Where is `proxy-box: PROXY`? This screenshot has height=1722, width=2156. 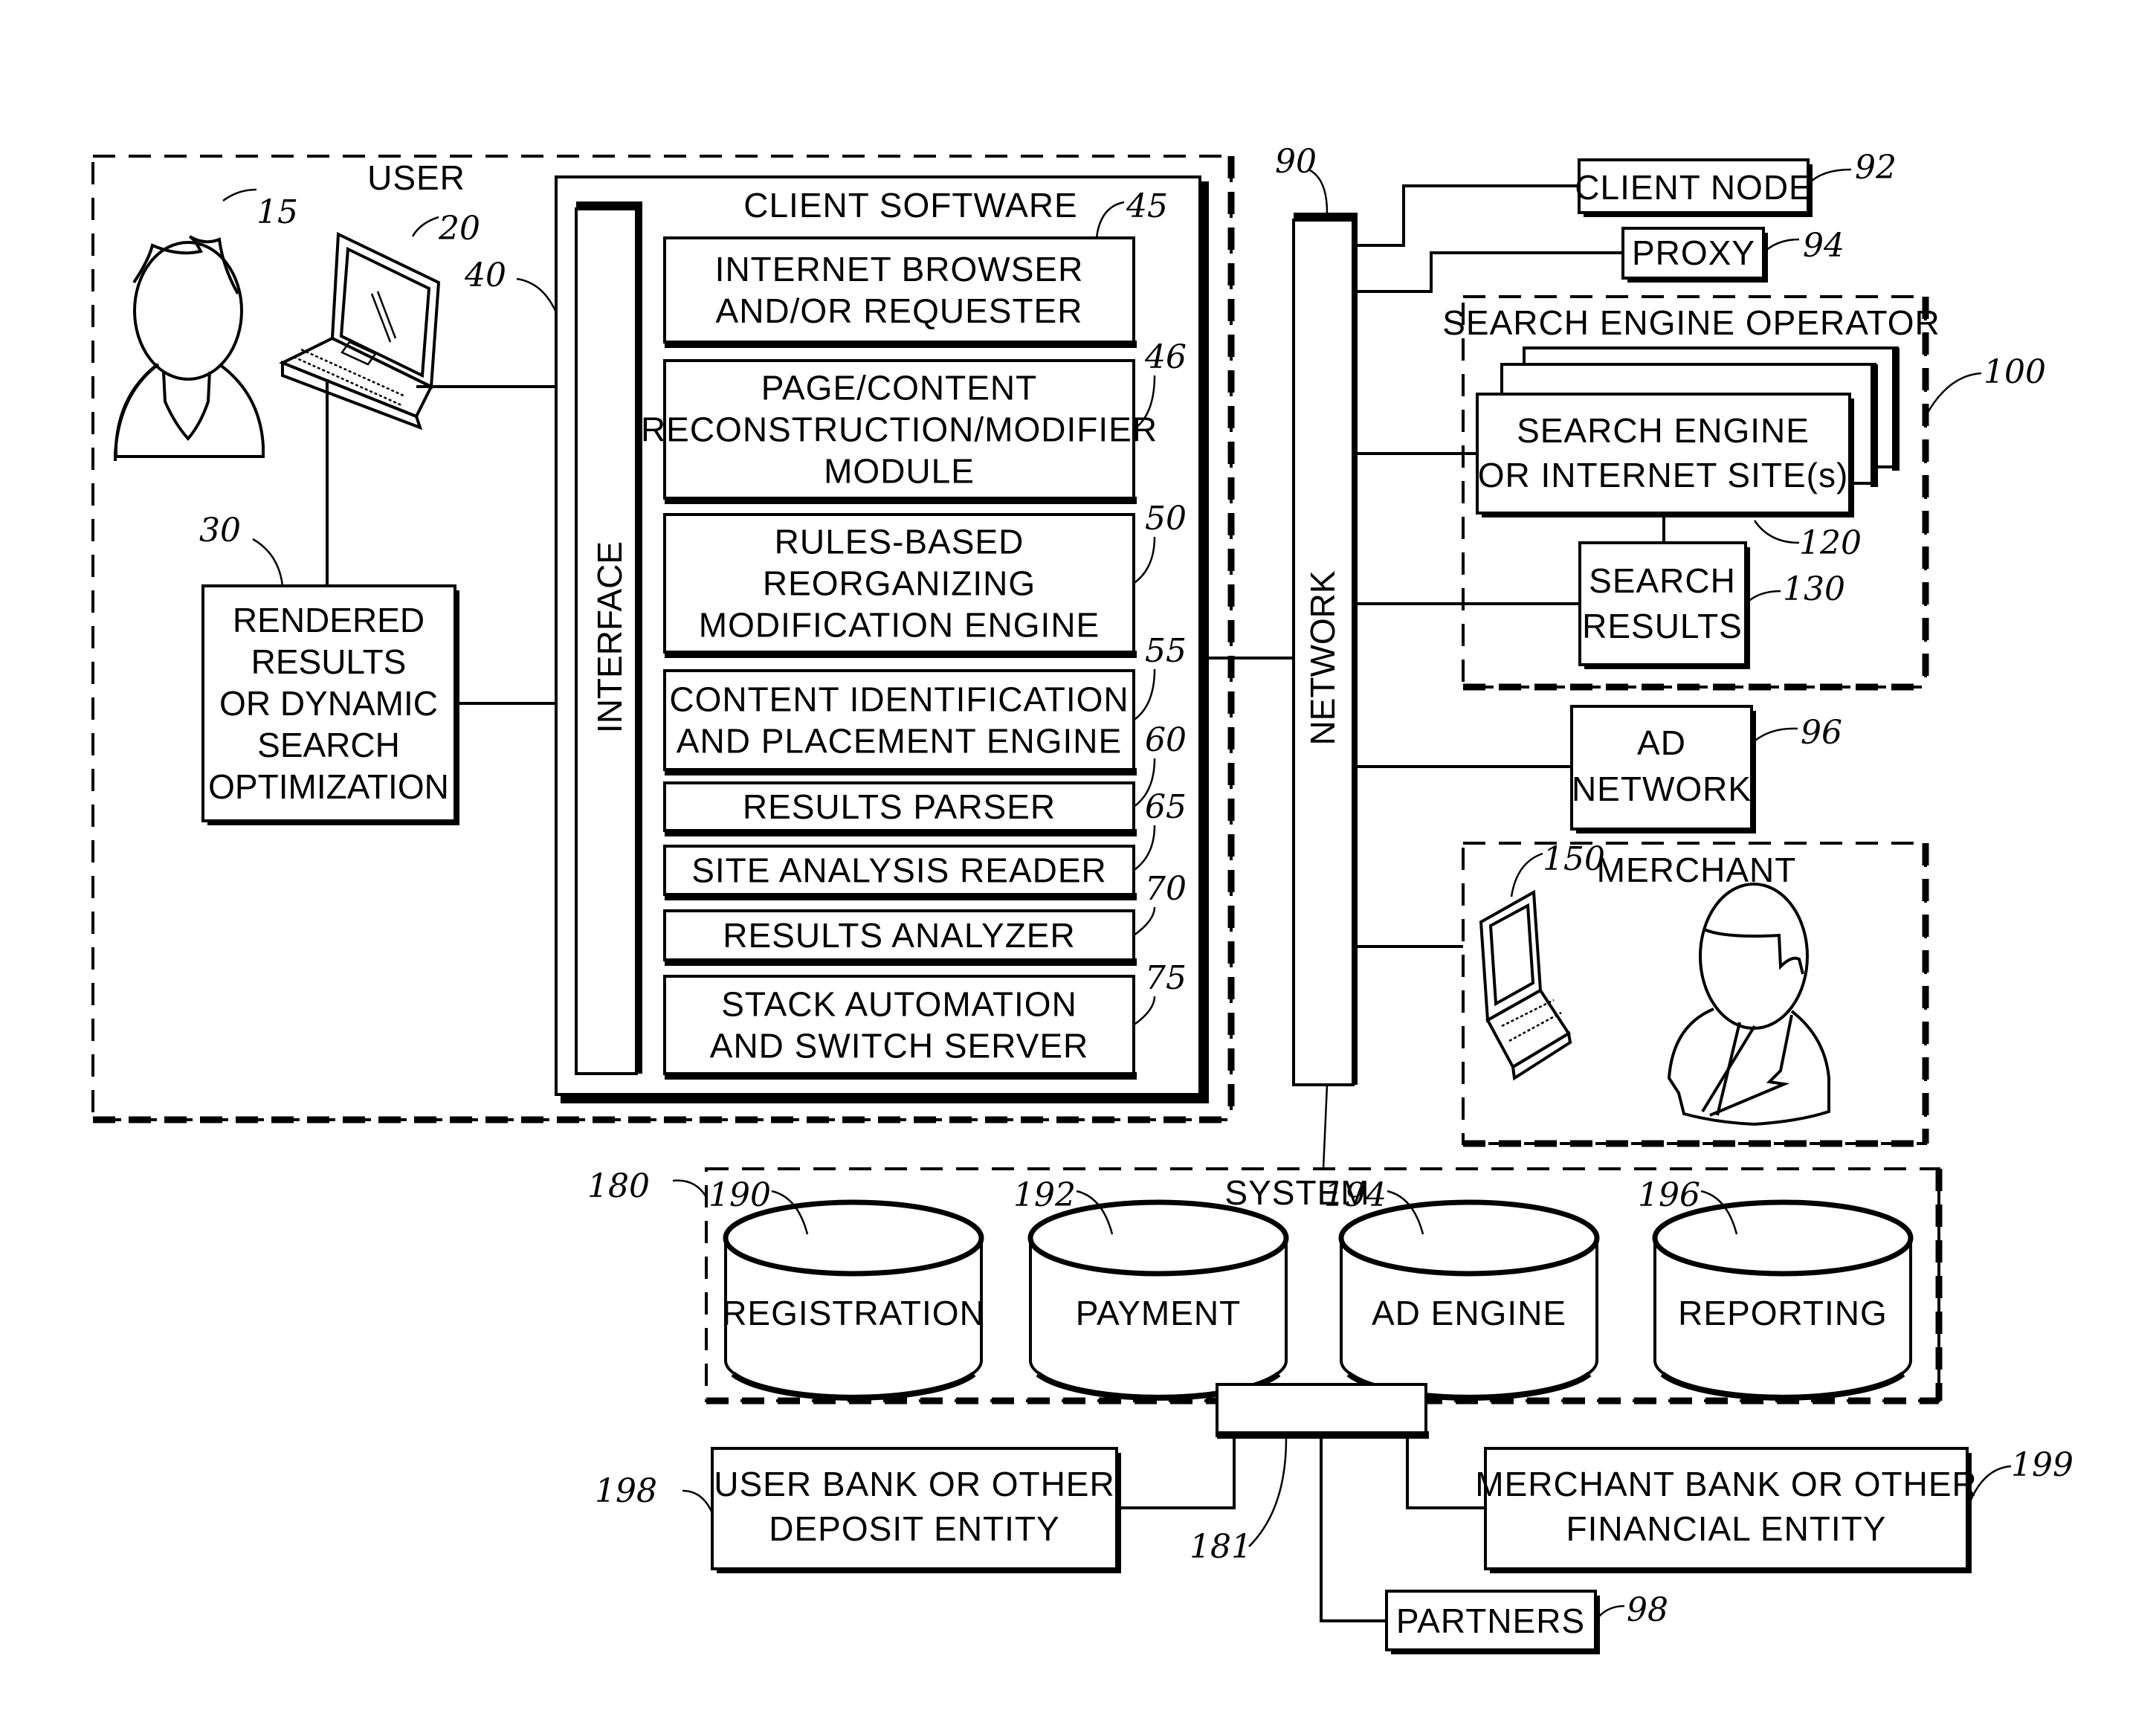 proxy-box: PROXY is located at coordinates (1695, 255).